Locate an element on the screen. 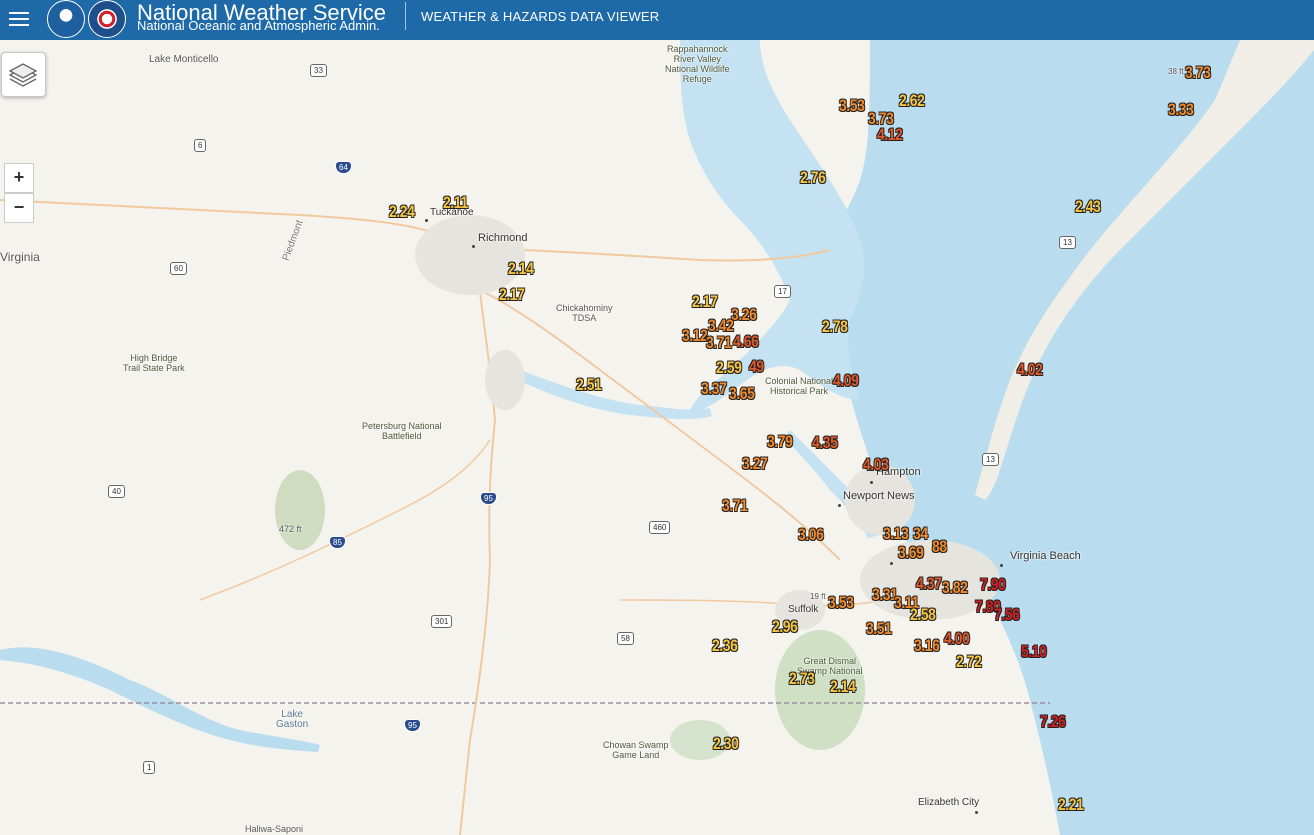 The height and width of the screenshot is (835, 1314). layers-button is located at coordinates (23, 74).